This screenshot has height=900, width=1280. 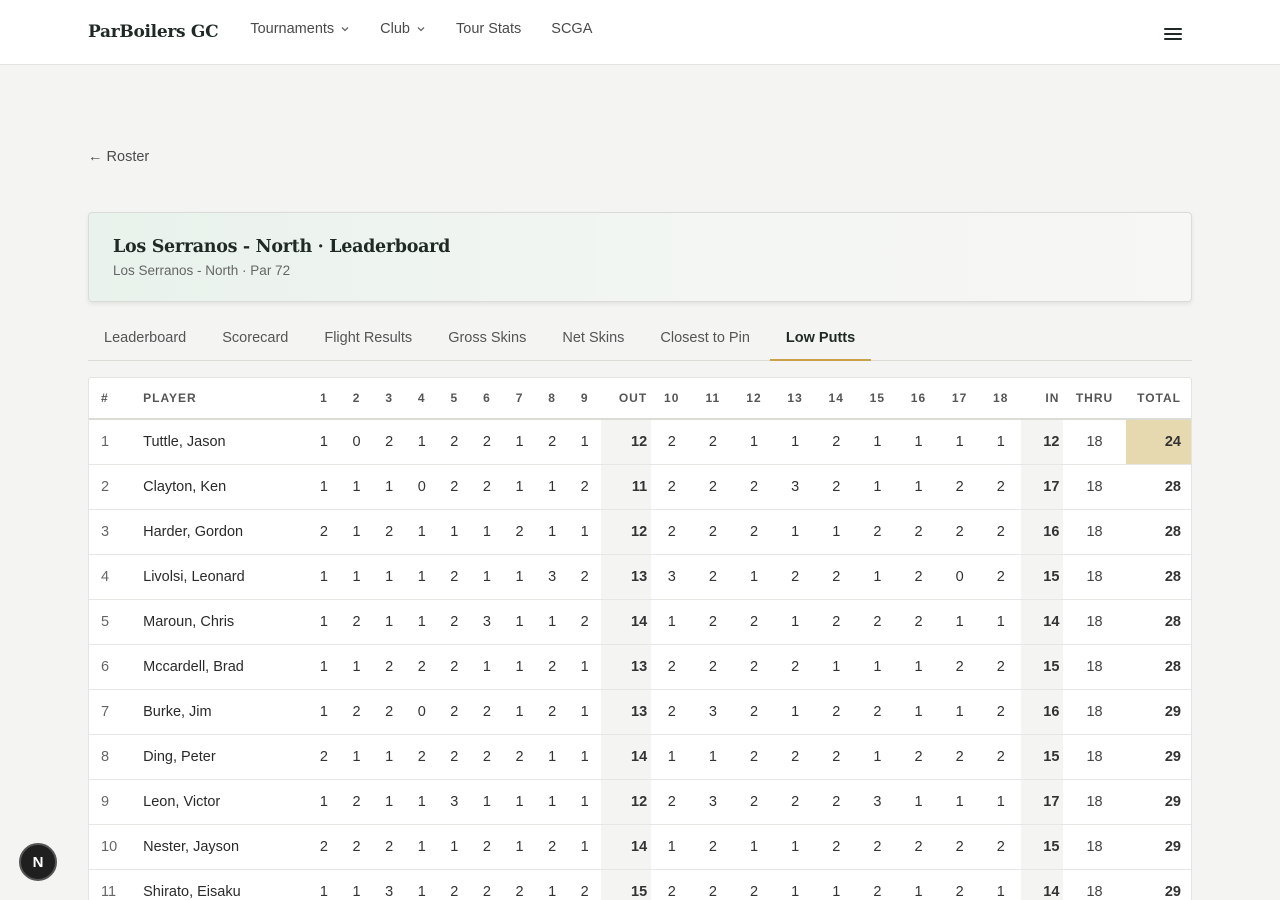 I want to click on out-total-cell: 12, so click(x=626, y=442).